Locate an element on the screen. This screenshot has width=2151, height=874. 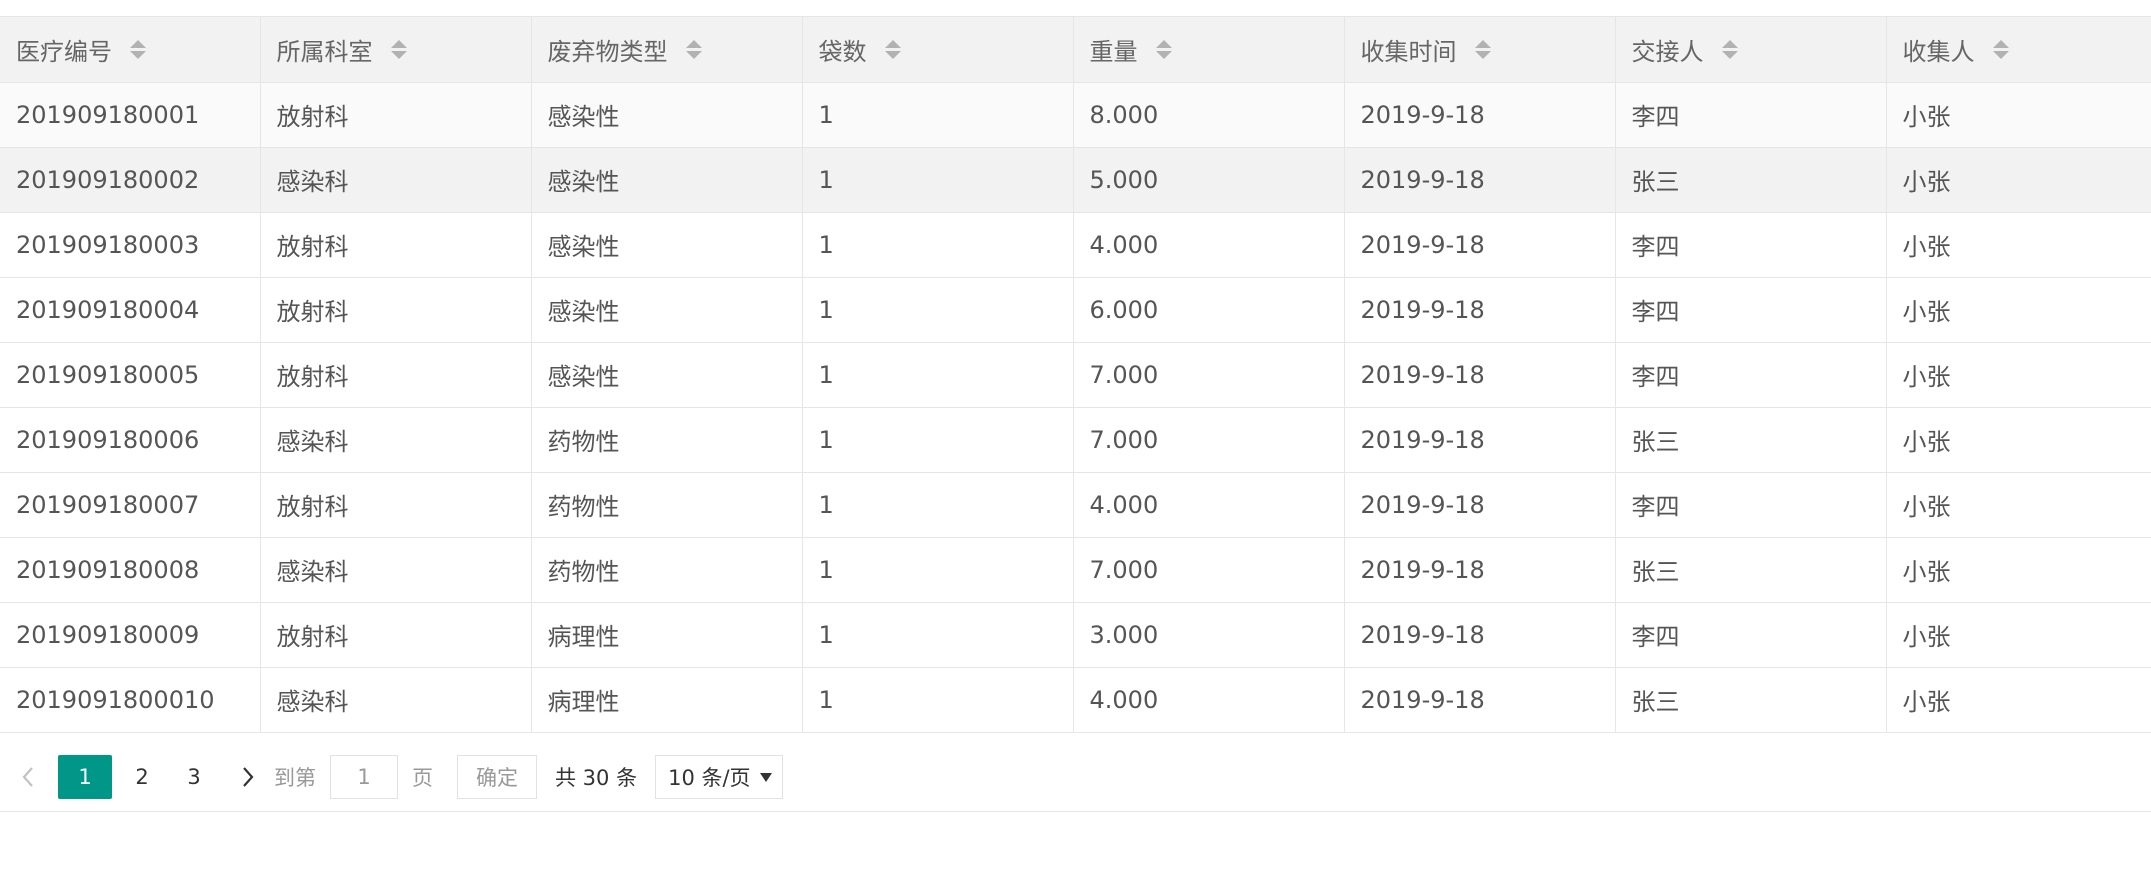
table-row: 2019091800010 感染科 病理性 1 4.000 2019-9-18 张三 小张 is located at coordinates (1075, 700).